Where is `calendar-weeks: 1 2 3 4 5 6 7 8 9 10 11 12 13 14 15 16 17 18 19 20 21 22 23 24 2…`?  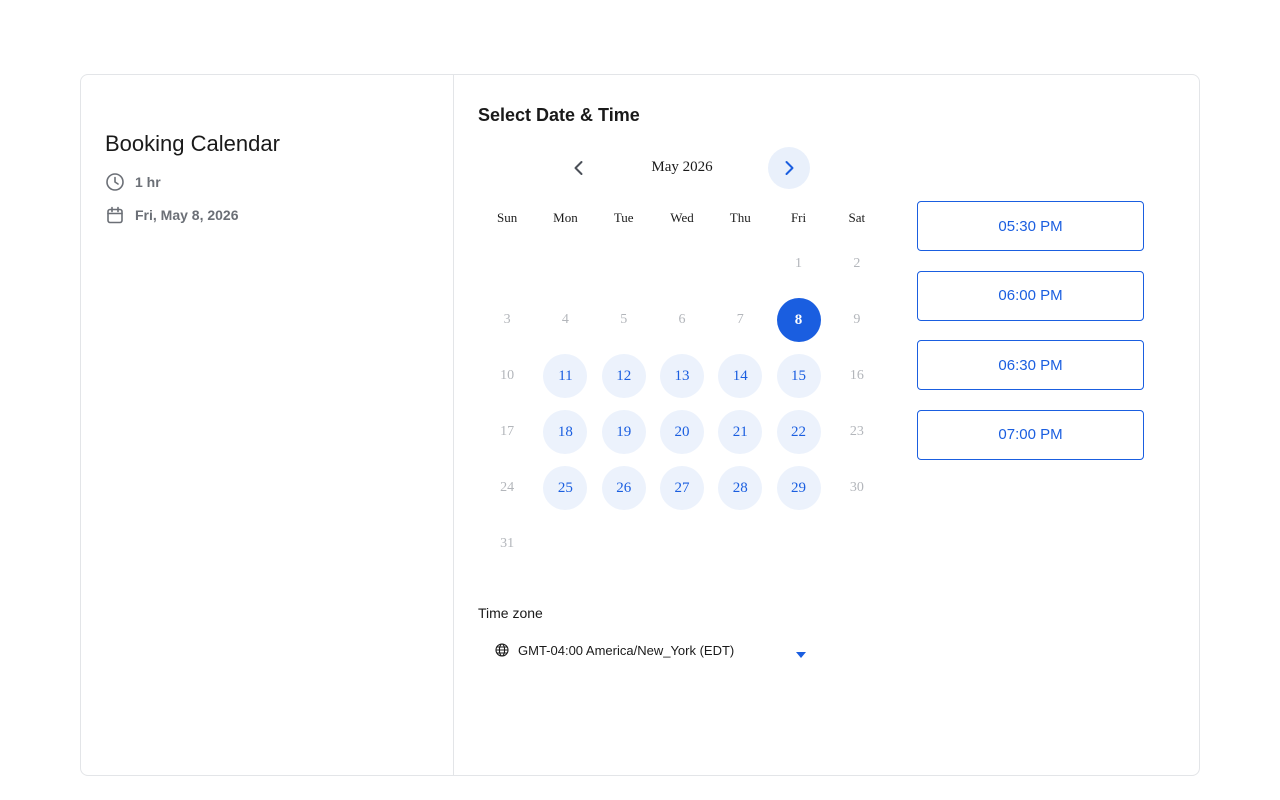 calendar-weeks: 1 2 3 4 5 6 7 8 9 10 11 12 13 14 15 16 17 18 19 20 21 22 23 24 2… is located at coordinates (682, 404).